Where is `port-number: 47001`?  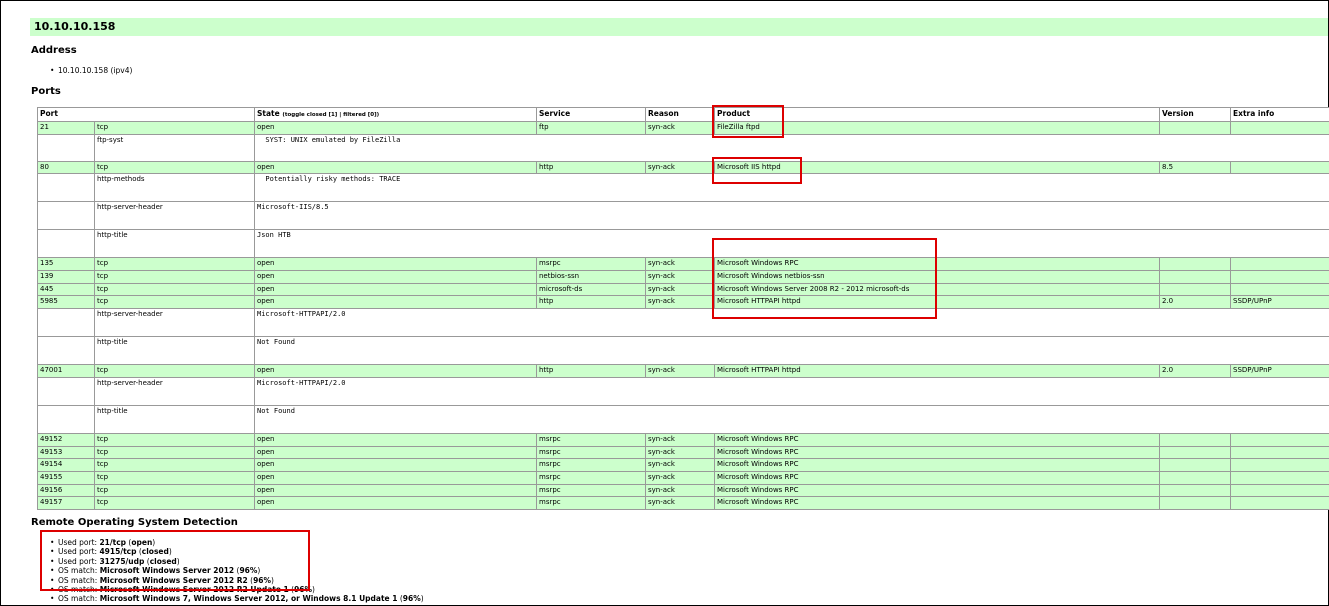
port-number: 47001 is located at coordinates (66, 371).